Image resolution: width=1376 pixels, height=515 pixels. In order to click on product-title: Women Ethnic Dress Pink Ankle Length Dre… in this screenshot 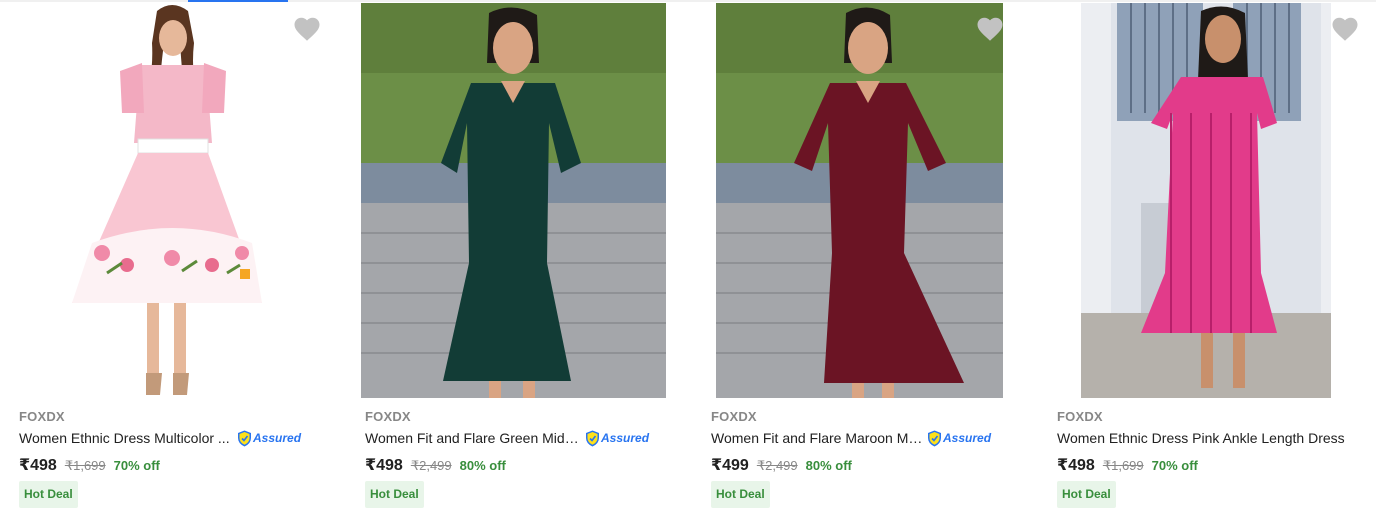, I will do `click(1207, 438)`.